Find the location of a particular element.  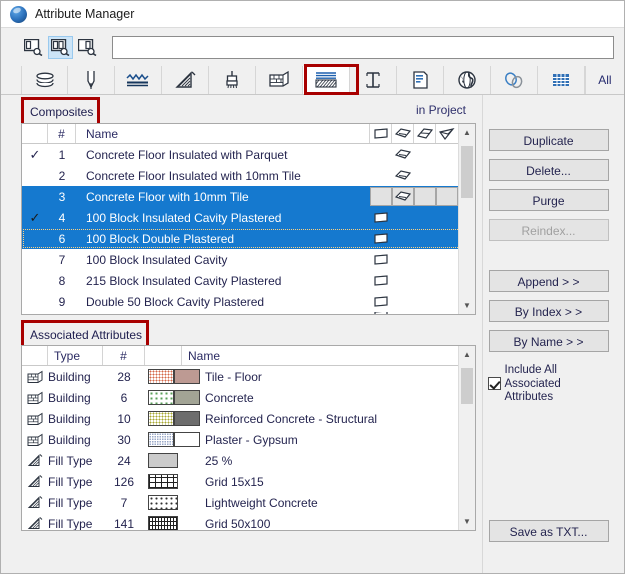

col-swatch is located at coordinates (163, 355).